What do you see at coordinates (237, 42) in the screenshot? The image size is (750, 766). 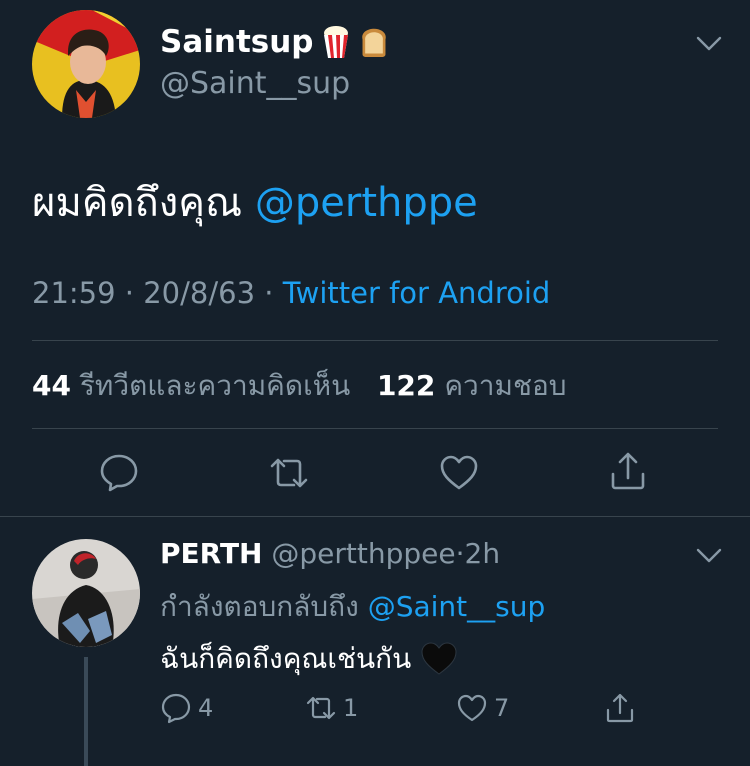 I see `display-name-text: Saintsup` at bounding box center [237, 42].